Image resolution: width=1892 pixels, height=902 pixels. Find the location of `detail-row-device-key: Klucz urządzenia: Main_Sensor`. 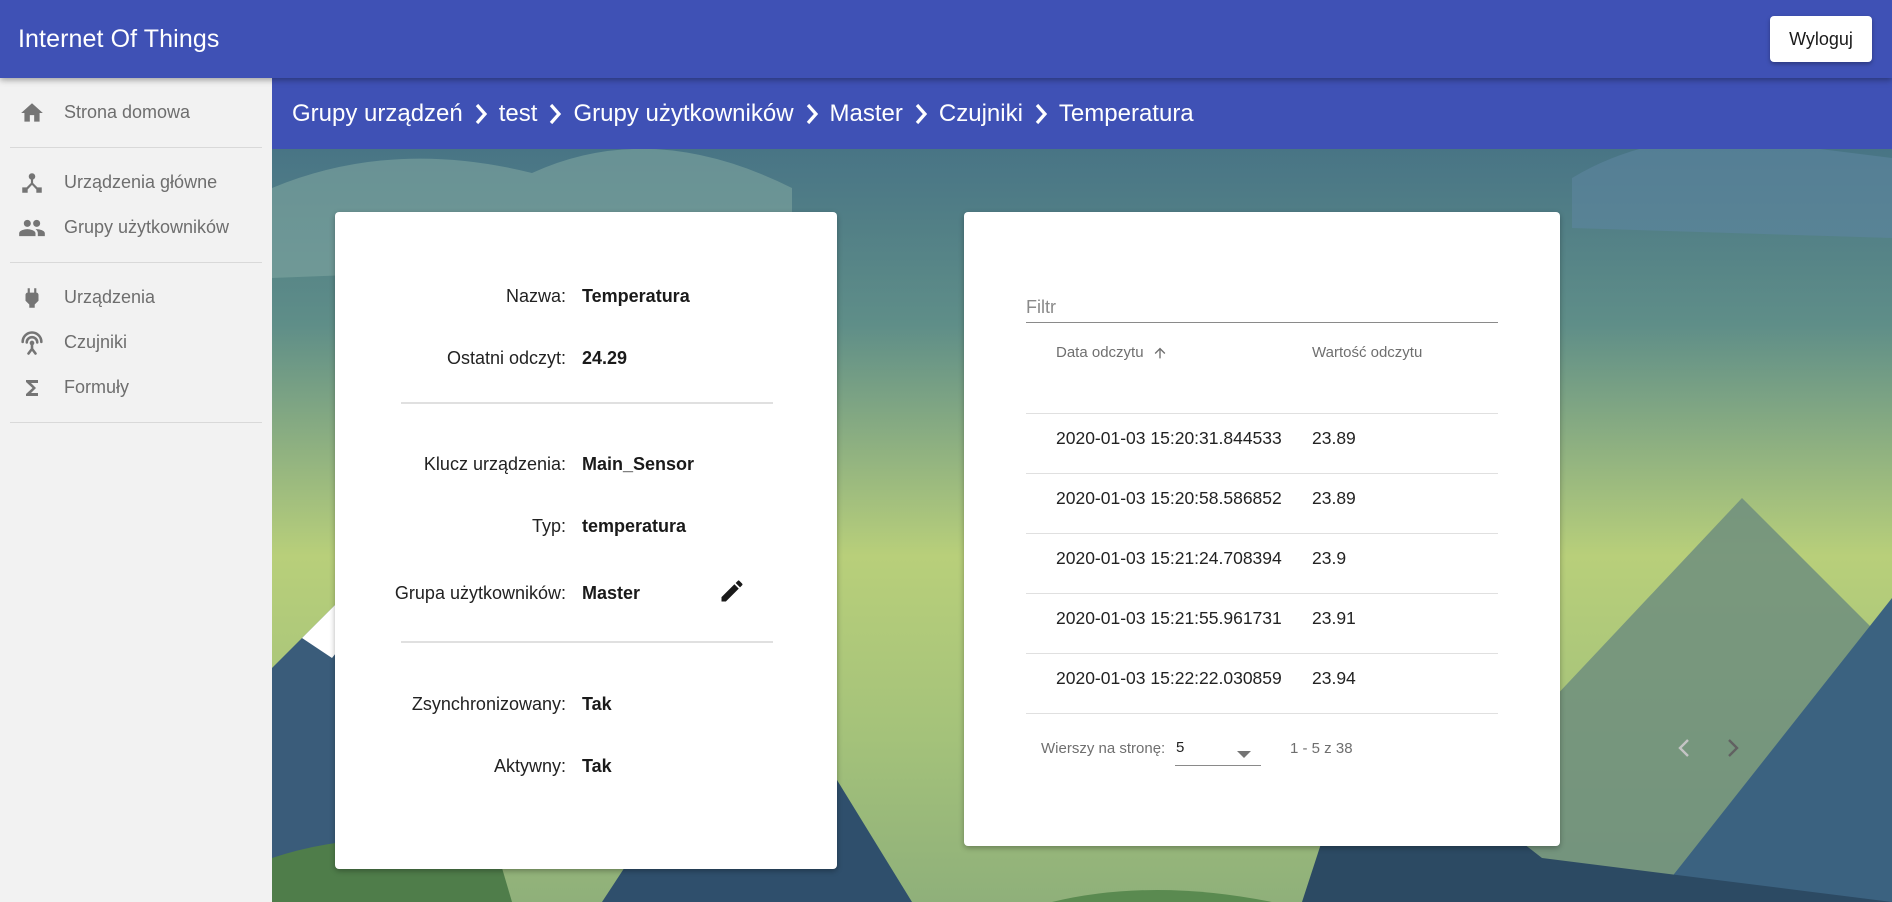

detail-row-device-key: Klucz urządzenia: Main_Sensor is located at coordinates (586, 464).